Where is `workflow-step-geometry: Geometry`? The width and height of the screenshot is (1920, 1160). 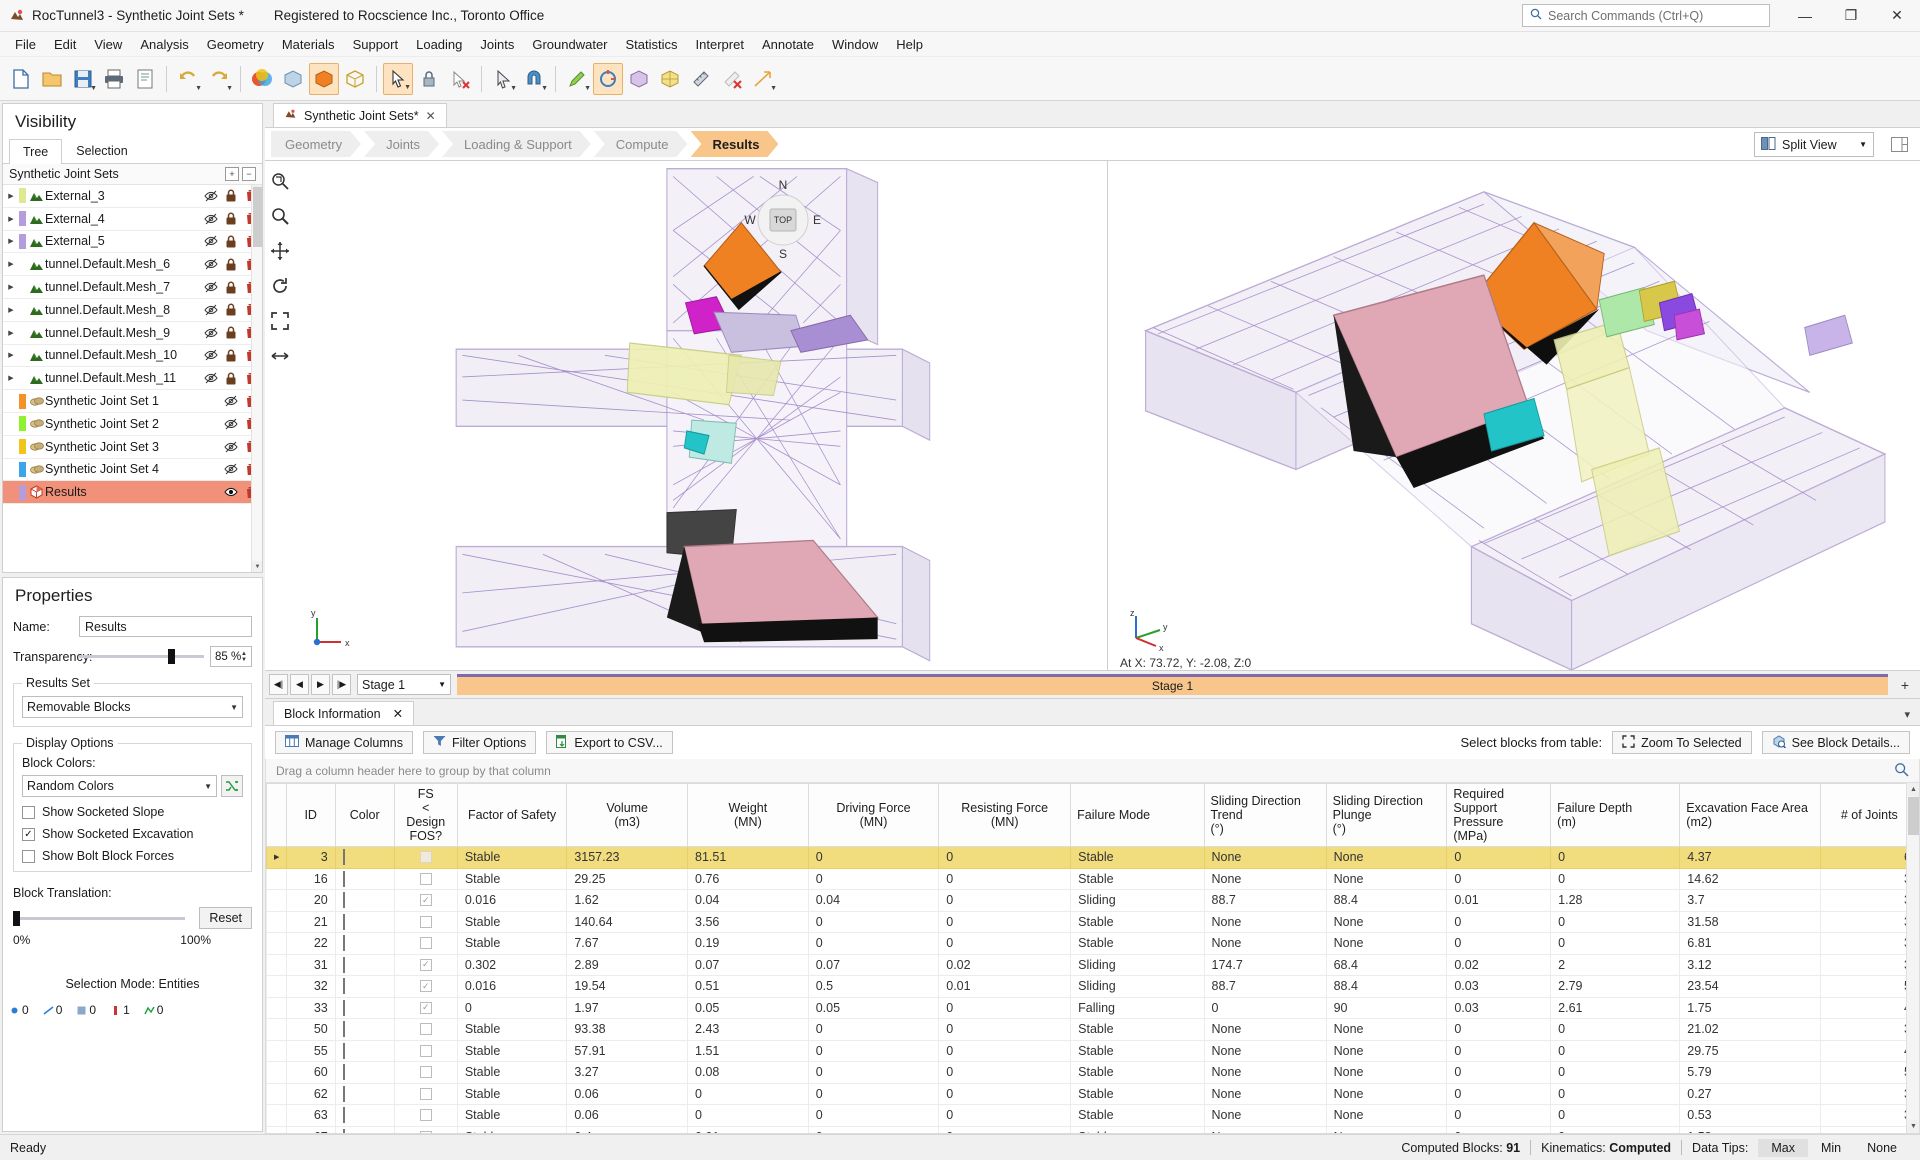
workflow-step-geometry: Geometry is located at coordinates (316, 144).